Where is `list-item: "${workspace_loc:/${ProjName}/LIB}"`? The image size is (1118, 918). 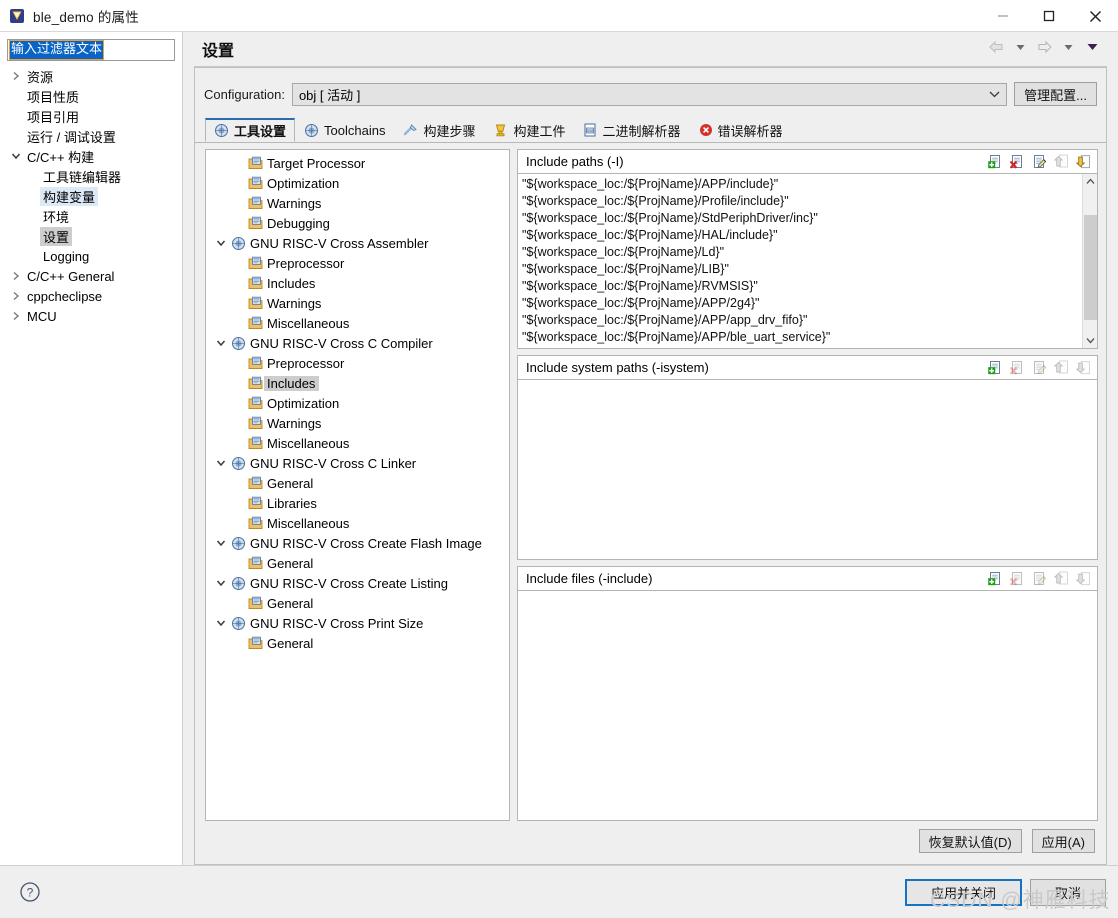 list-item: "${workspace_loc:/${ProjName}/LIB}" is located at coordinates (802, 269).